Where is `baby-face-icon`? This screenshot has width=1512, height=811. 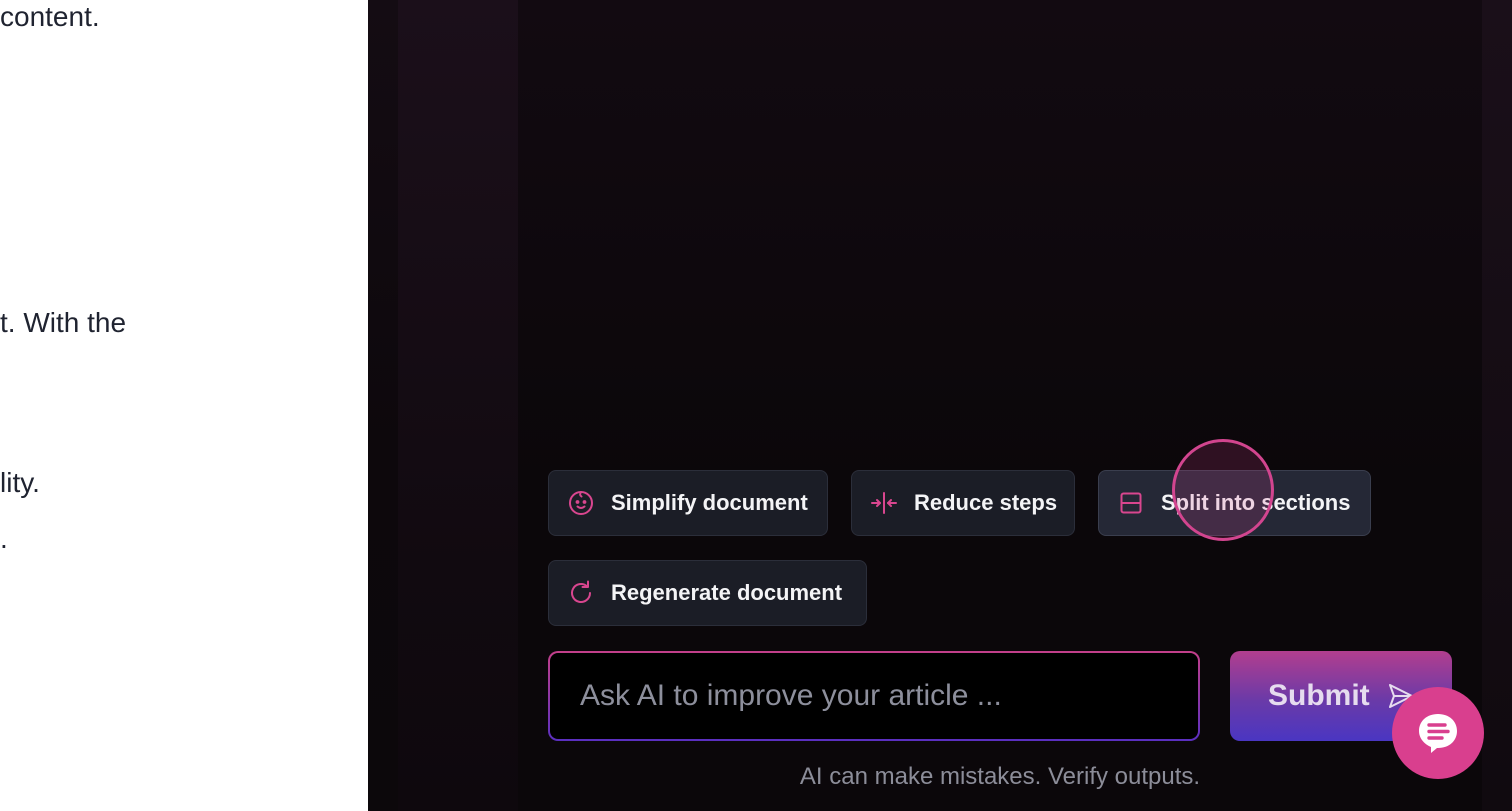
baby-face-icon is located at coordinates (581, 503).